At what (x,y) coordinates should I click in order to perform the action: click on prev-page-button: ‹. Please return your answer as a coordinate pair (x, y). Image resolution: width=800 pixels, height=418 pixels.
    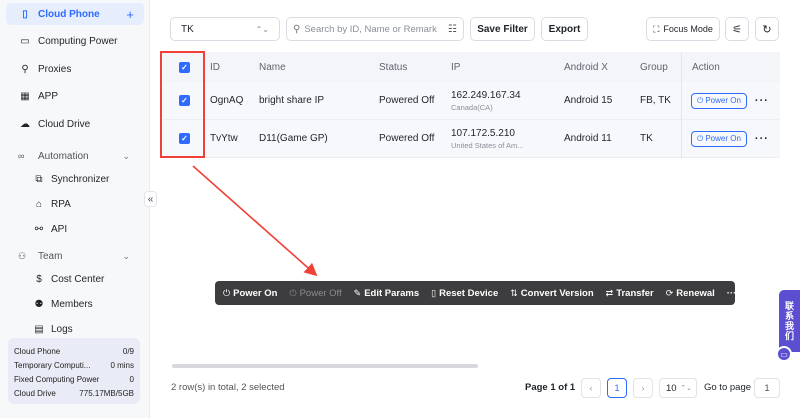
    Looking at the image, I should click on (591, 388).